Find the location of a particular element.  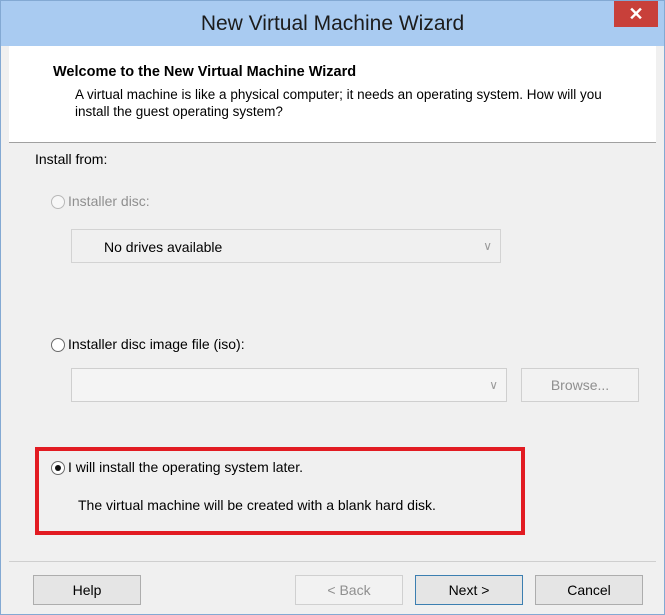

iso-radio is located at coordinates (58, 345).